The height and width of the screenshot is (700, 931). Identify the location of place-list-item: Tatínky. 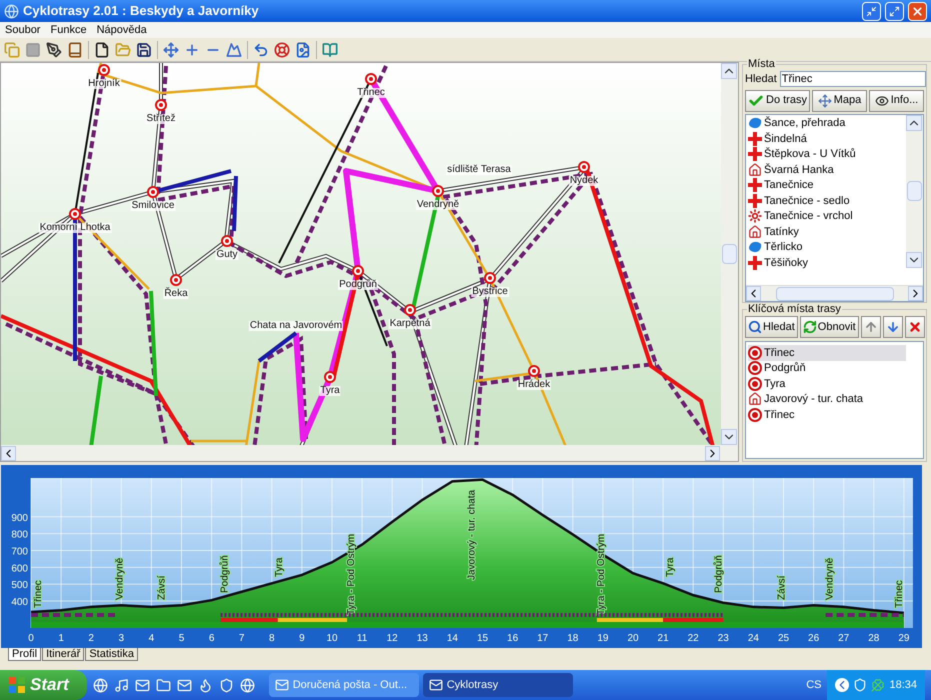
(827, 232).